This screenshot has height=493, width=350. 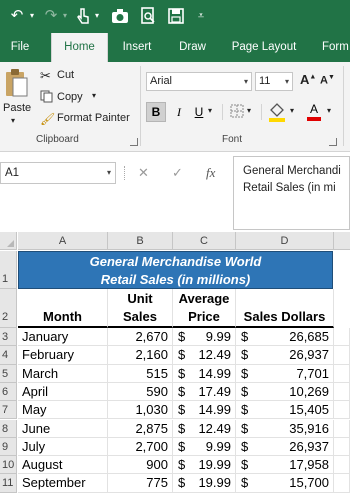 I want to click on camera-icon, so click(x=120, y=16).